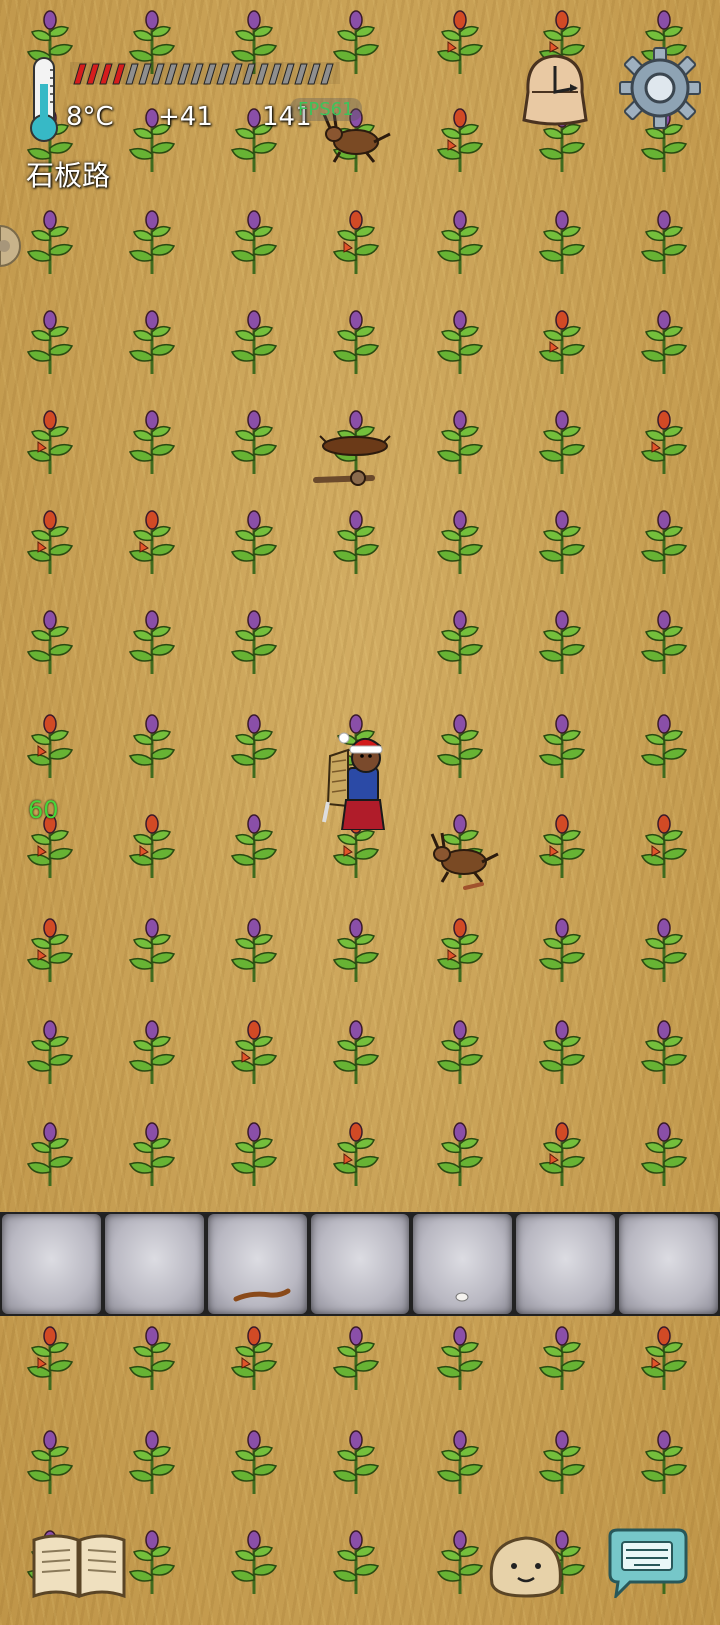 Image resolution: width=720 pixels, height=1625 pixels. Describe the element at coordinates (464, 858) in the screenshot. I see `rabbit-creature` at that location.